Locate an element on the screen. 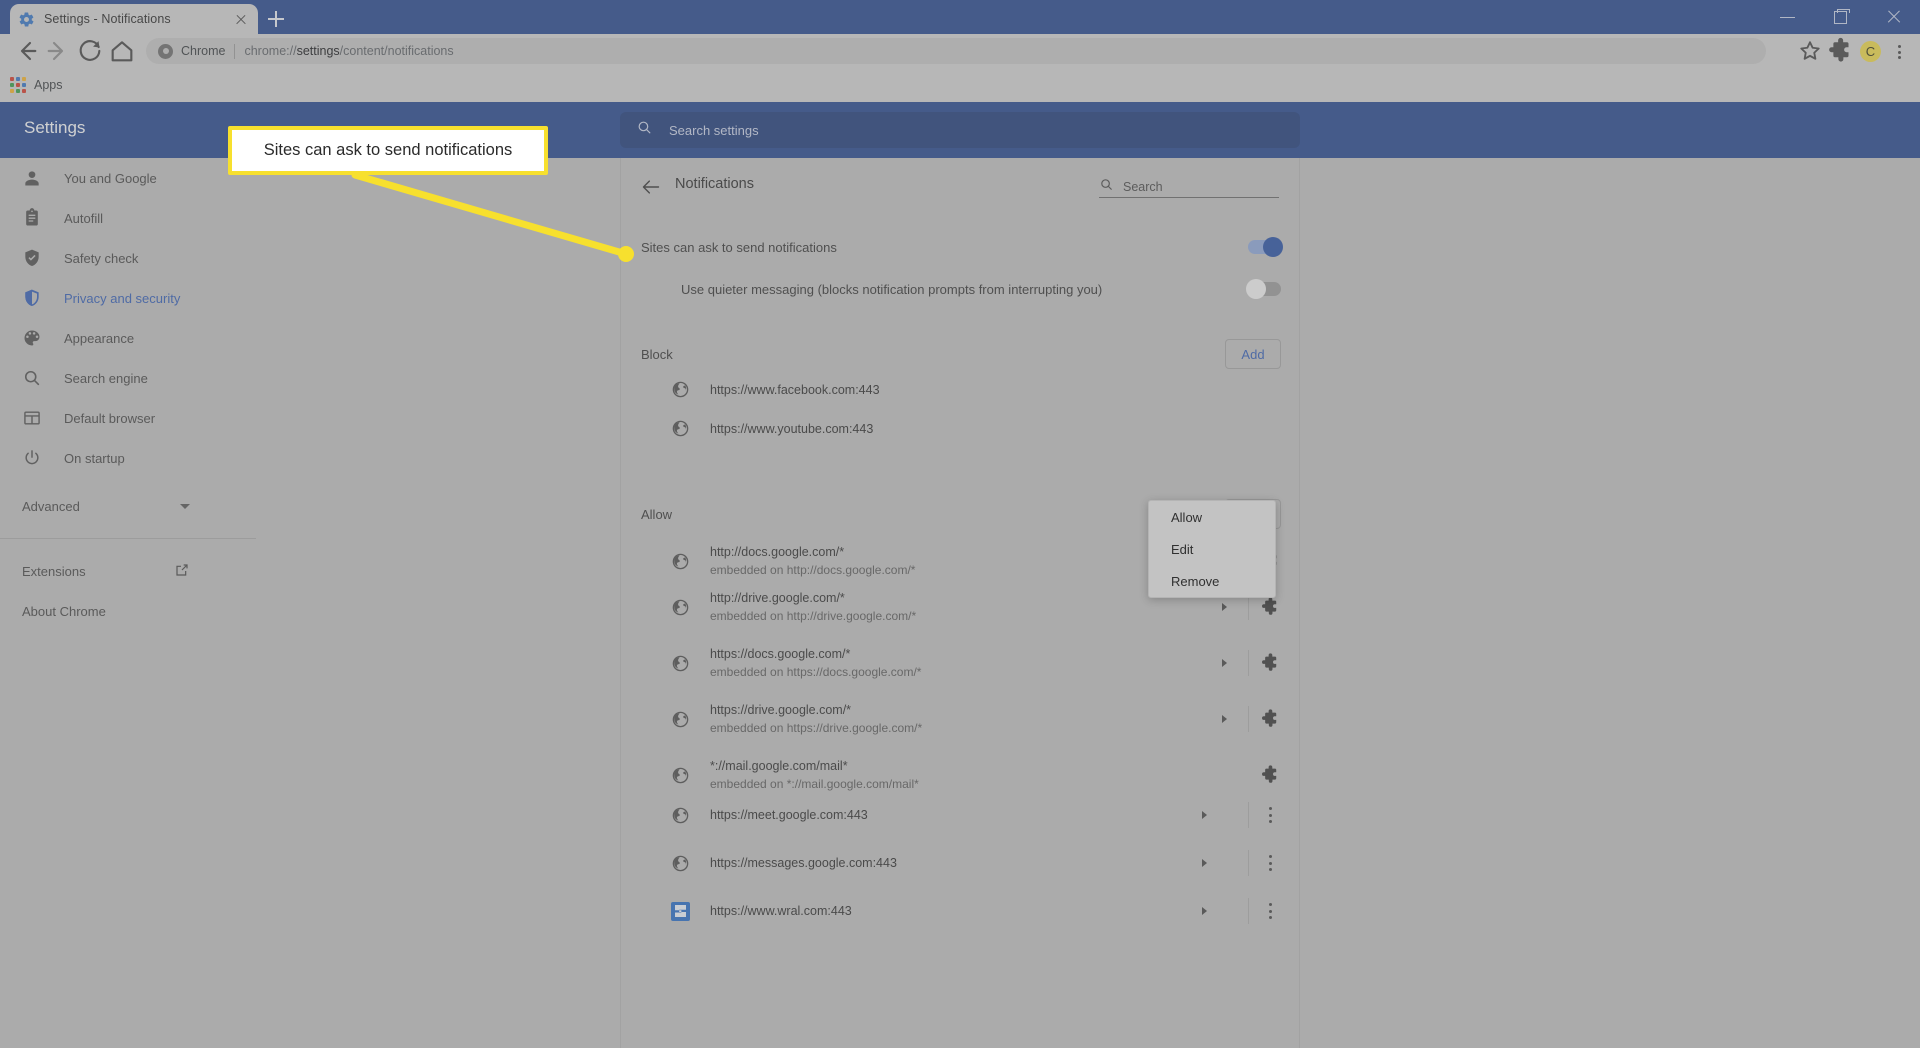 Image resolution: width=1920 pixels, height=1048 pixels. power-icon is located at coordinates (32, 458).